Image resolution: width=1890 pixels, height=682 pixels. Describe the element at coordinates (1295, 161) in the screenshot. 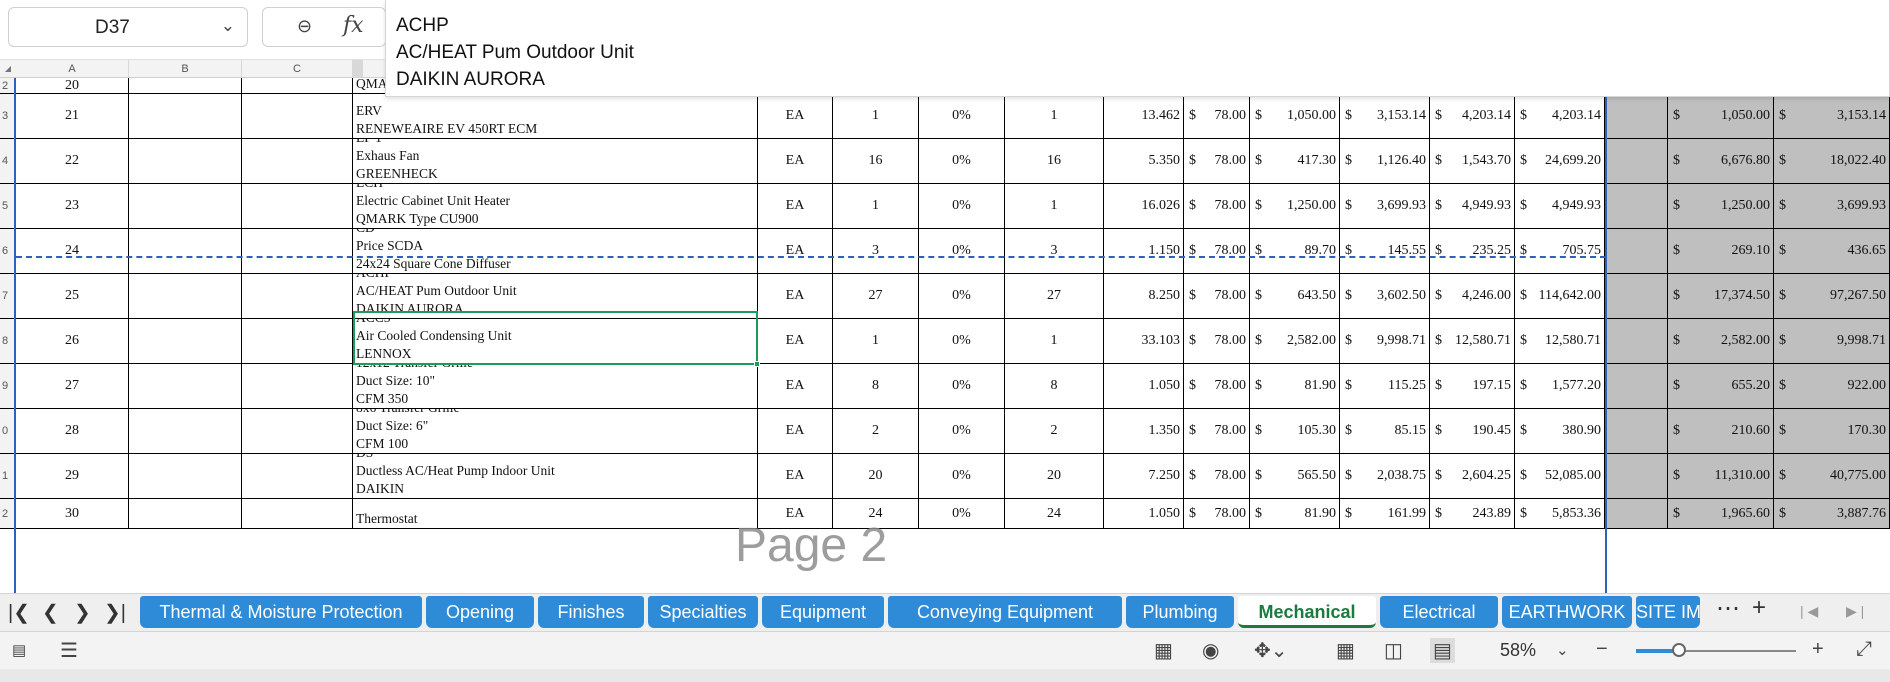

I see `c1-cell: $417.30` at that location.